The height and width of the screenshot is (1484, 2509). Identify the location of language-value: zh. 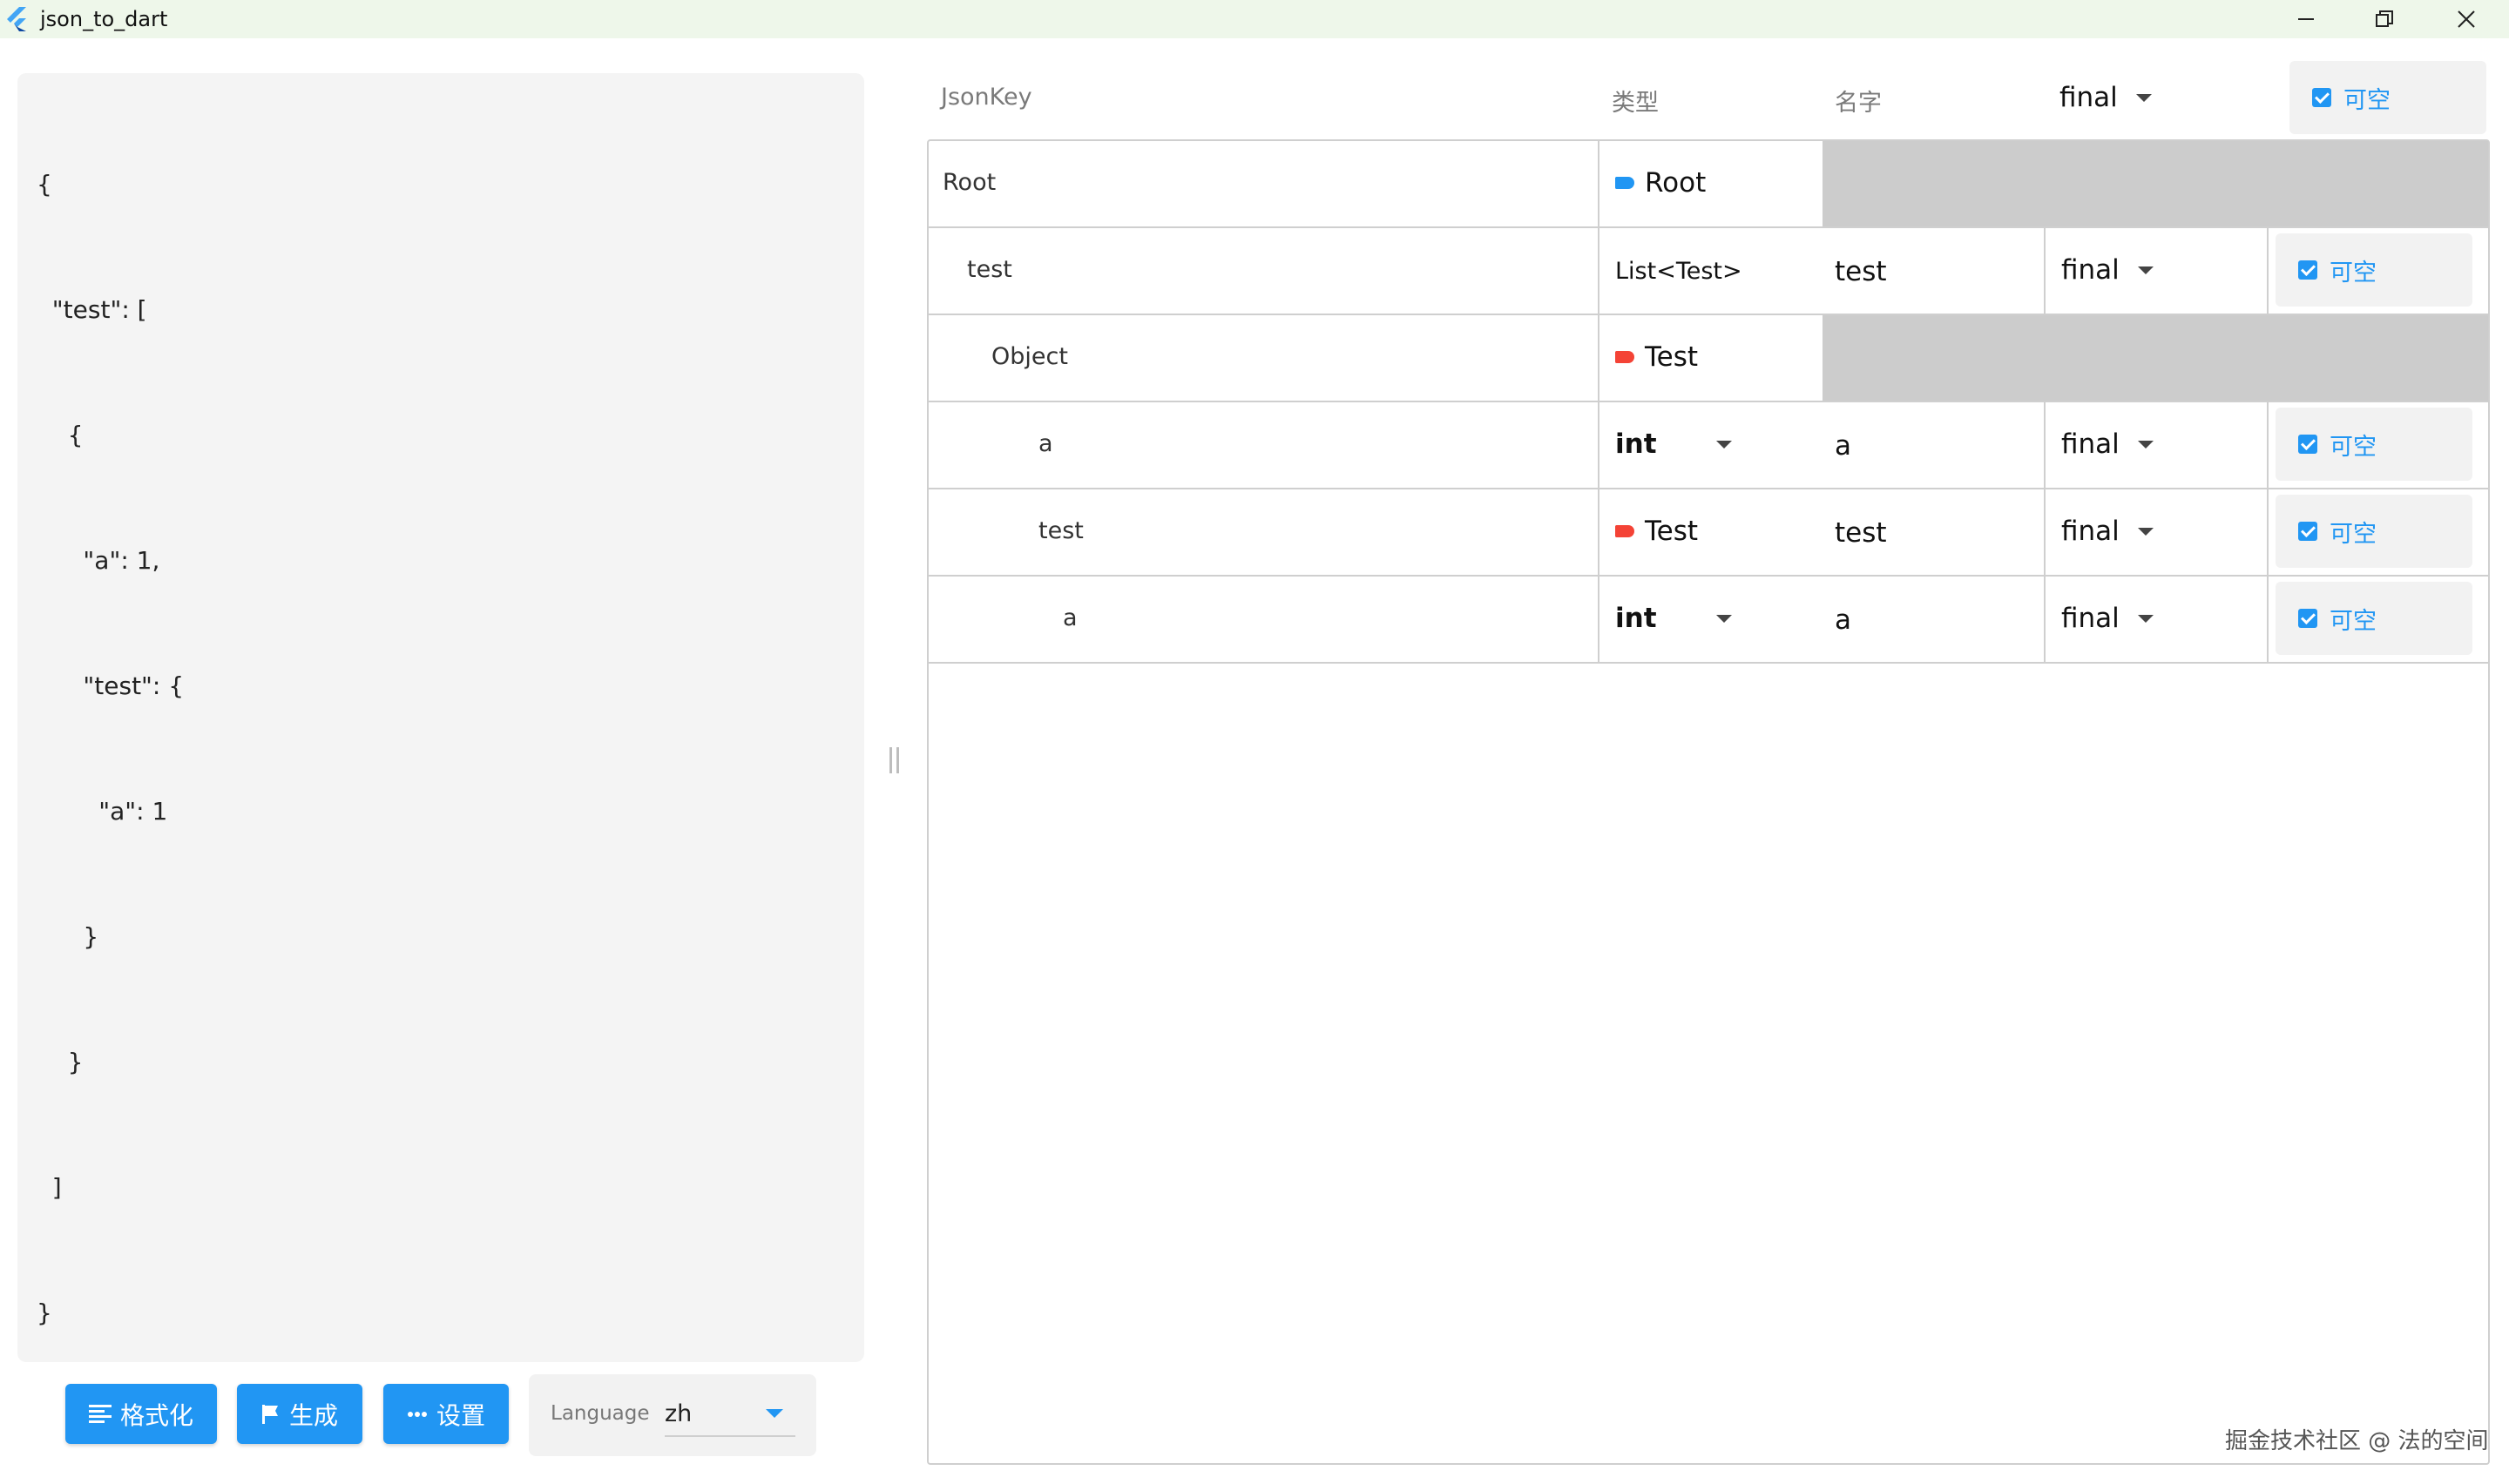
(679, 1413).